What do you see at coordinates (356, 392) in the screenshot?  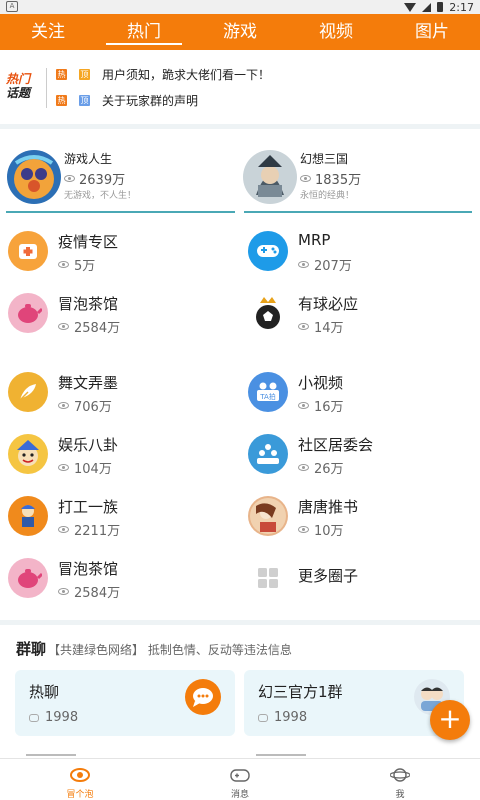 I see `circle-item: TA拍 小视频 16万` at bounding box center [356, 392].